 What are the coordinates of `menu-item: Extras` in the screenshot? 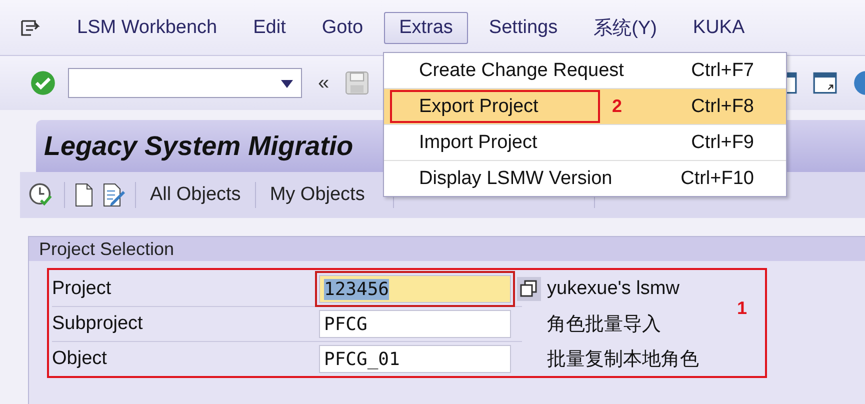 It's located at (426, 28).